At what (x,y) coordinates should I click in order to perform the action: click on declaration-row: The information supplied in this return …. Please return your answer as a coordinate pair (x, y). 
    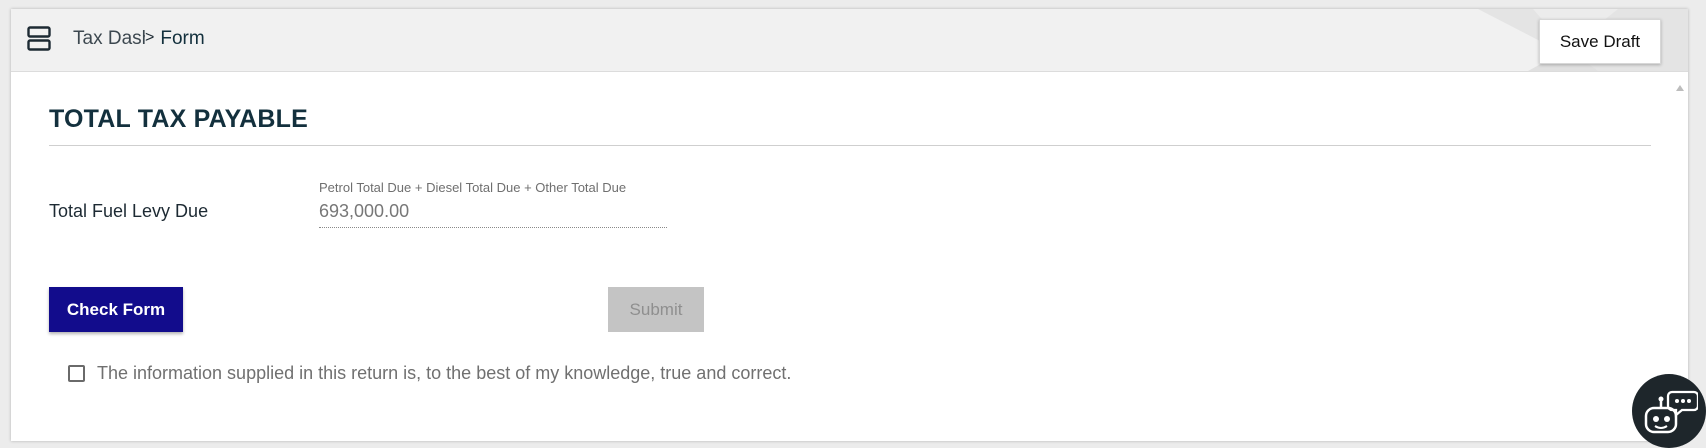
    Looking at the image, I should click on (429, 373).